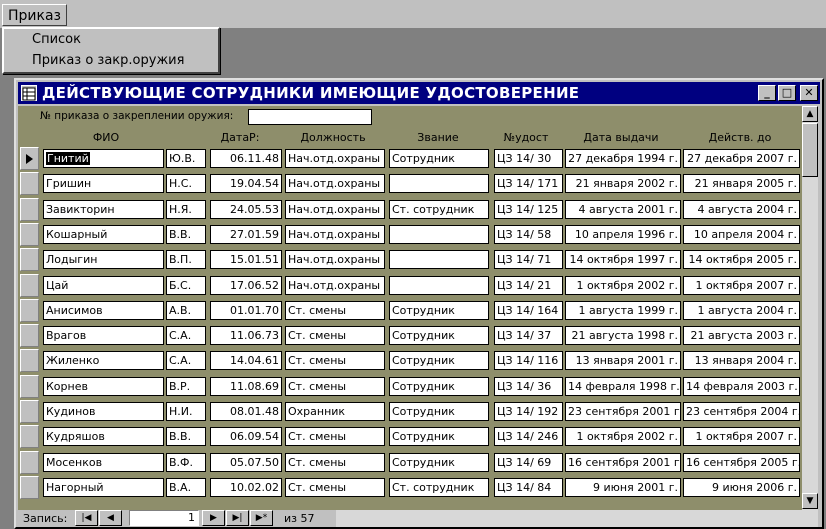 Image resolution: width=826 pixels, height=529 pixels. What do you see at coordinates (528, 411) in the screenshot?
I see `cell-cert: ЦЗ 14/ 192` at bounding box center [528, 411].